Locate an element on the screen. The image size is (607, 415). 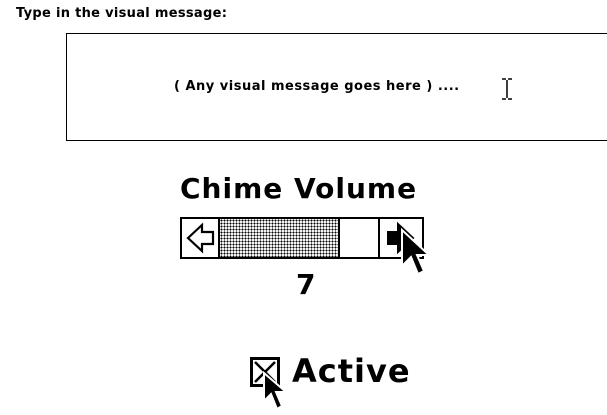
scroll-track is located at coordinates (279, 238).